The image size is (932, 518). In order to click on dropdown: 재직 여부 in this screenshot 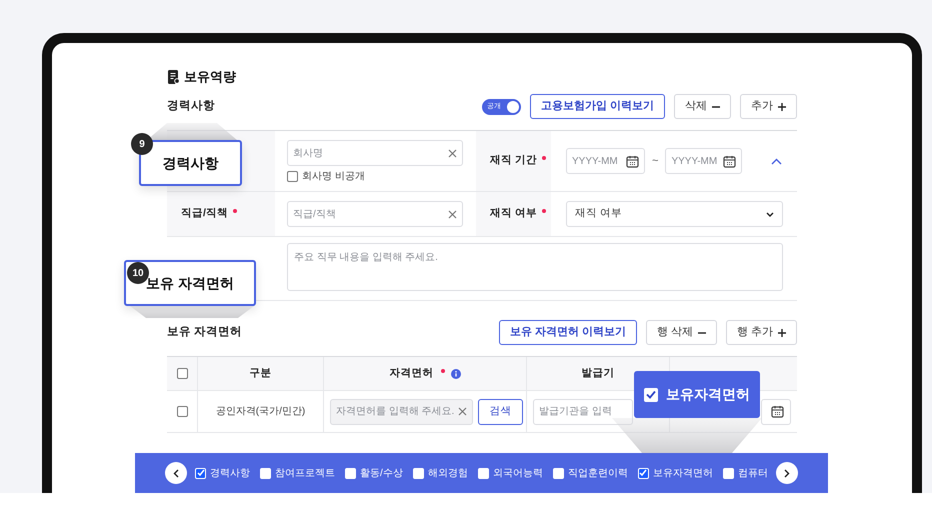, I will do `click(674, 214)`.